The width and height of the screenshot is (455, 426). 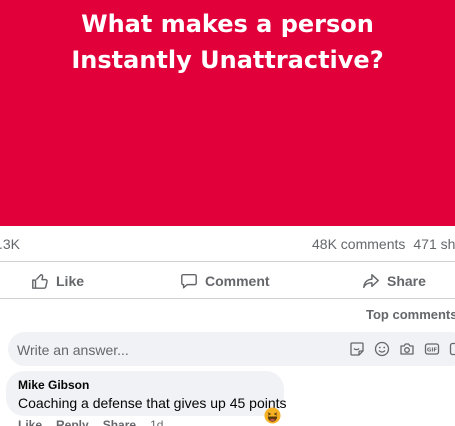 What do you see at coordinates (272, 415) in the screenshot?
I see `haha-emoji-icon` at bounding box center [272, 415].